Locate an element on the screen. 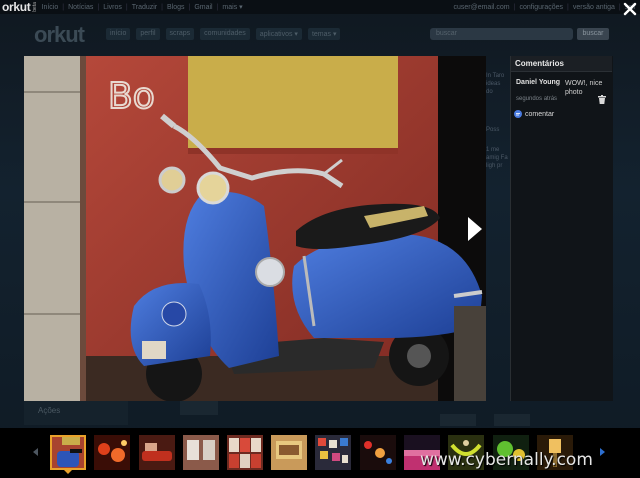 The image size is (640, 478). nav-scraps: scraps is located at coordinates (180, 34).